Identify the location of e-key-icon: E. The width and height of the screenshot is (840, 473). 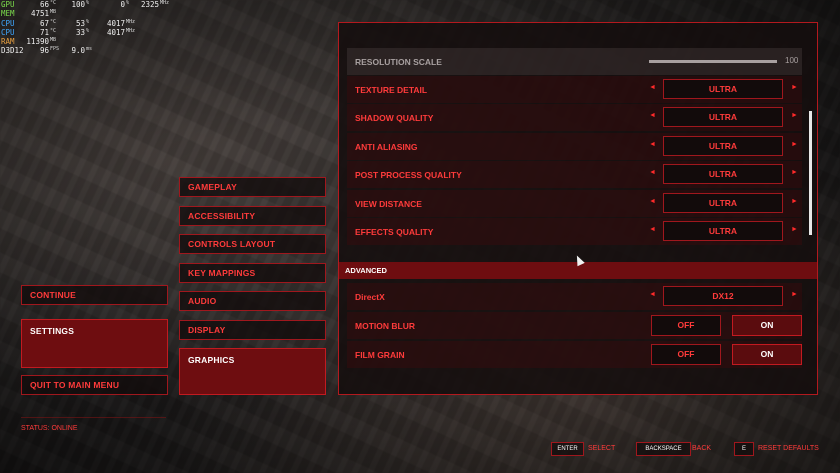
(744, 449).